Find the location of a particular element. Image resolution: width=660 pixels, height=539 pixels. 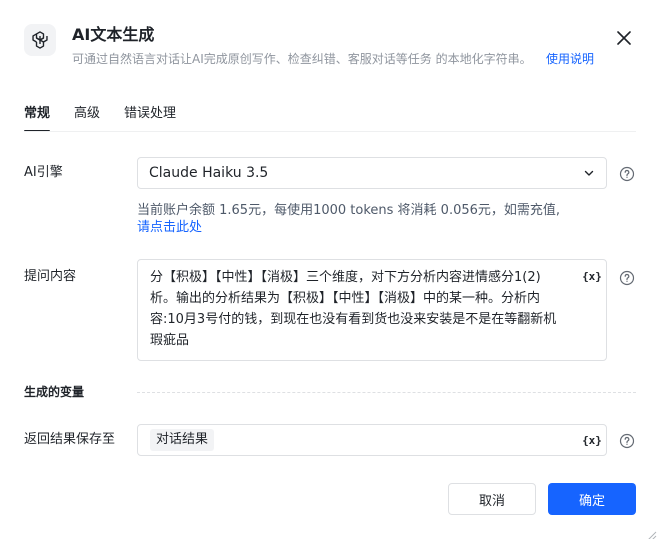

result-label: 返回结果保存至 is located at coordinates (70, 439).